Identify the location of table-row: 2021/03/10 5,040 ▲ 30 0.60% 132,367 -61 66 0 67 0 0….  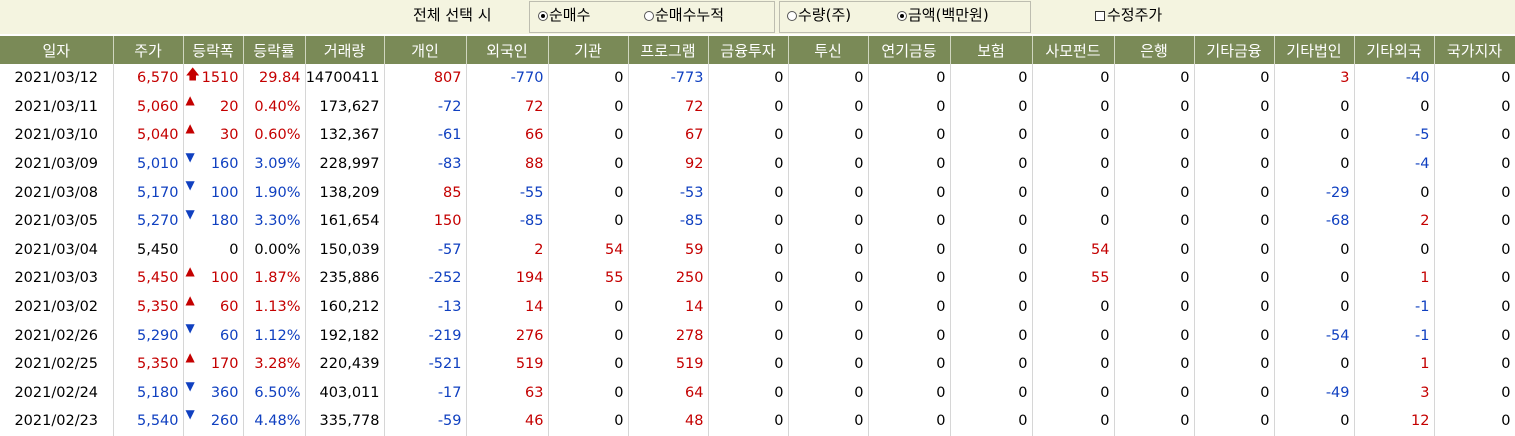
(757, 135).